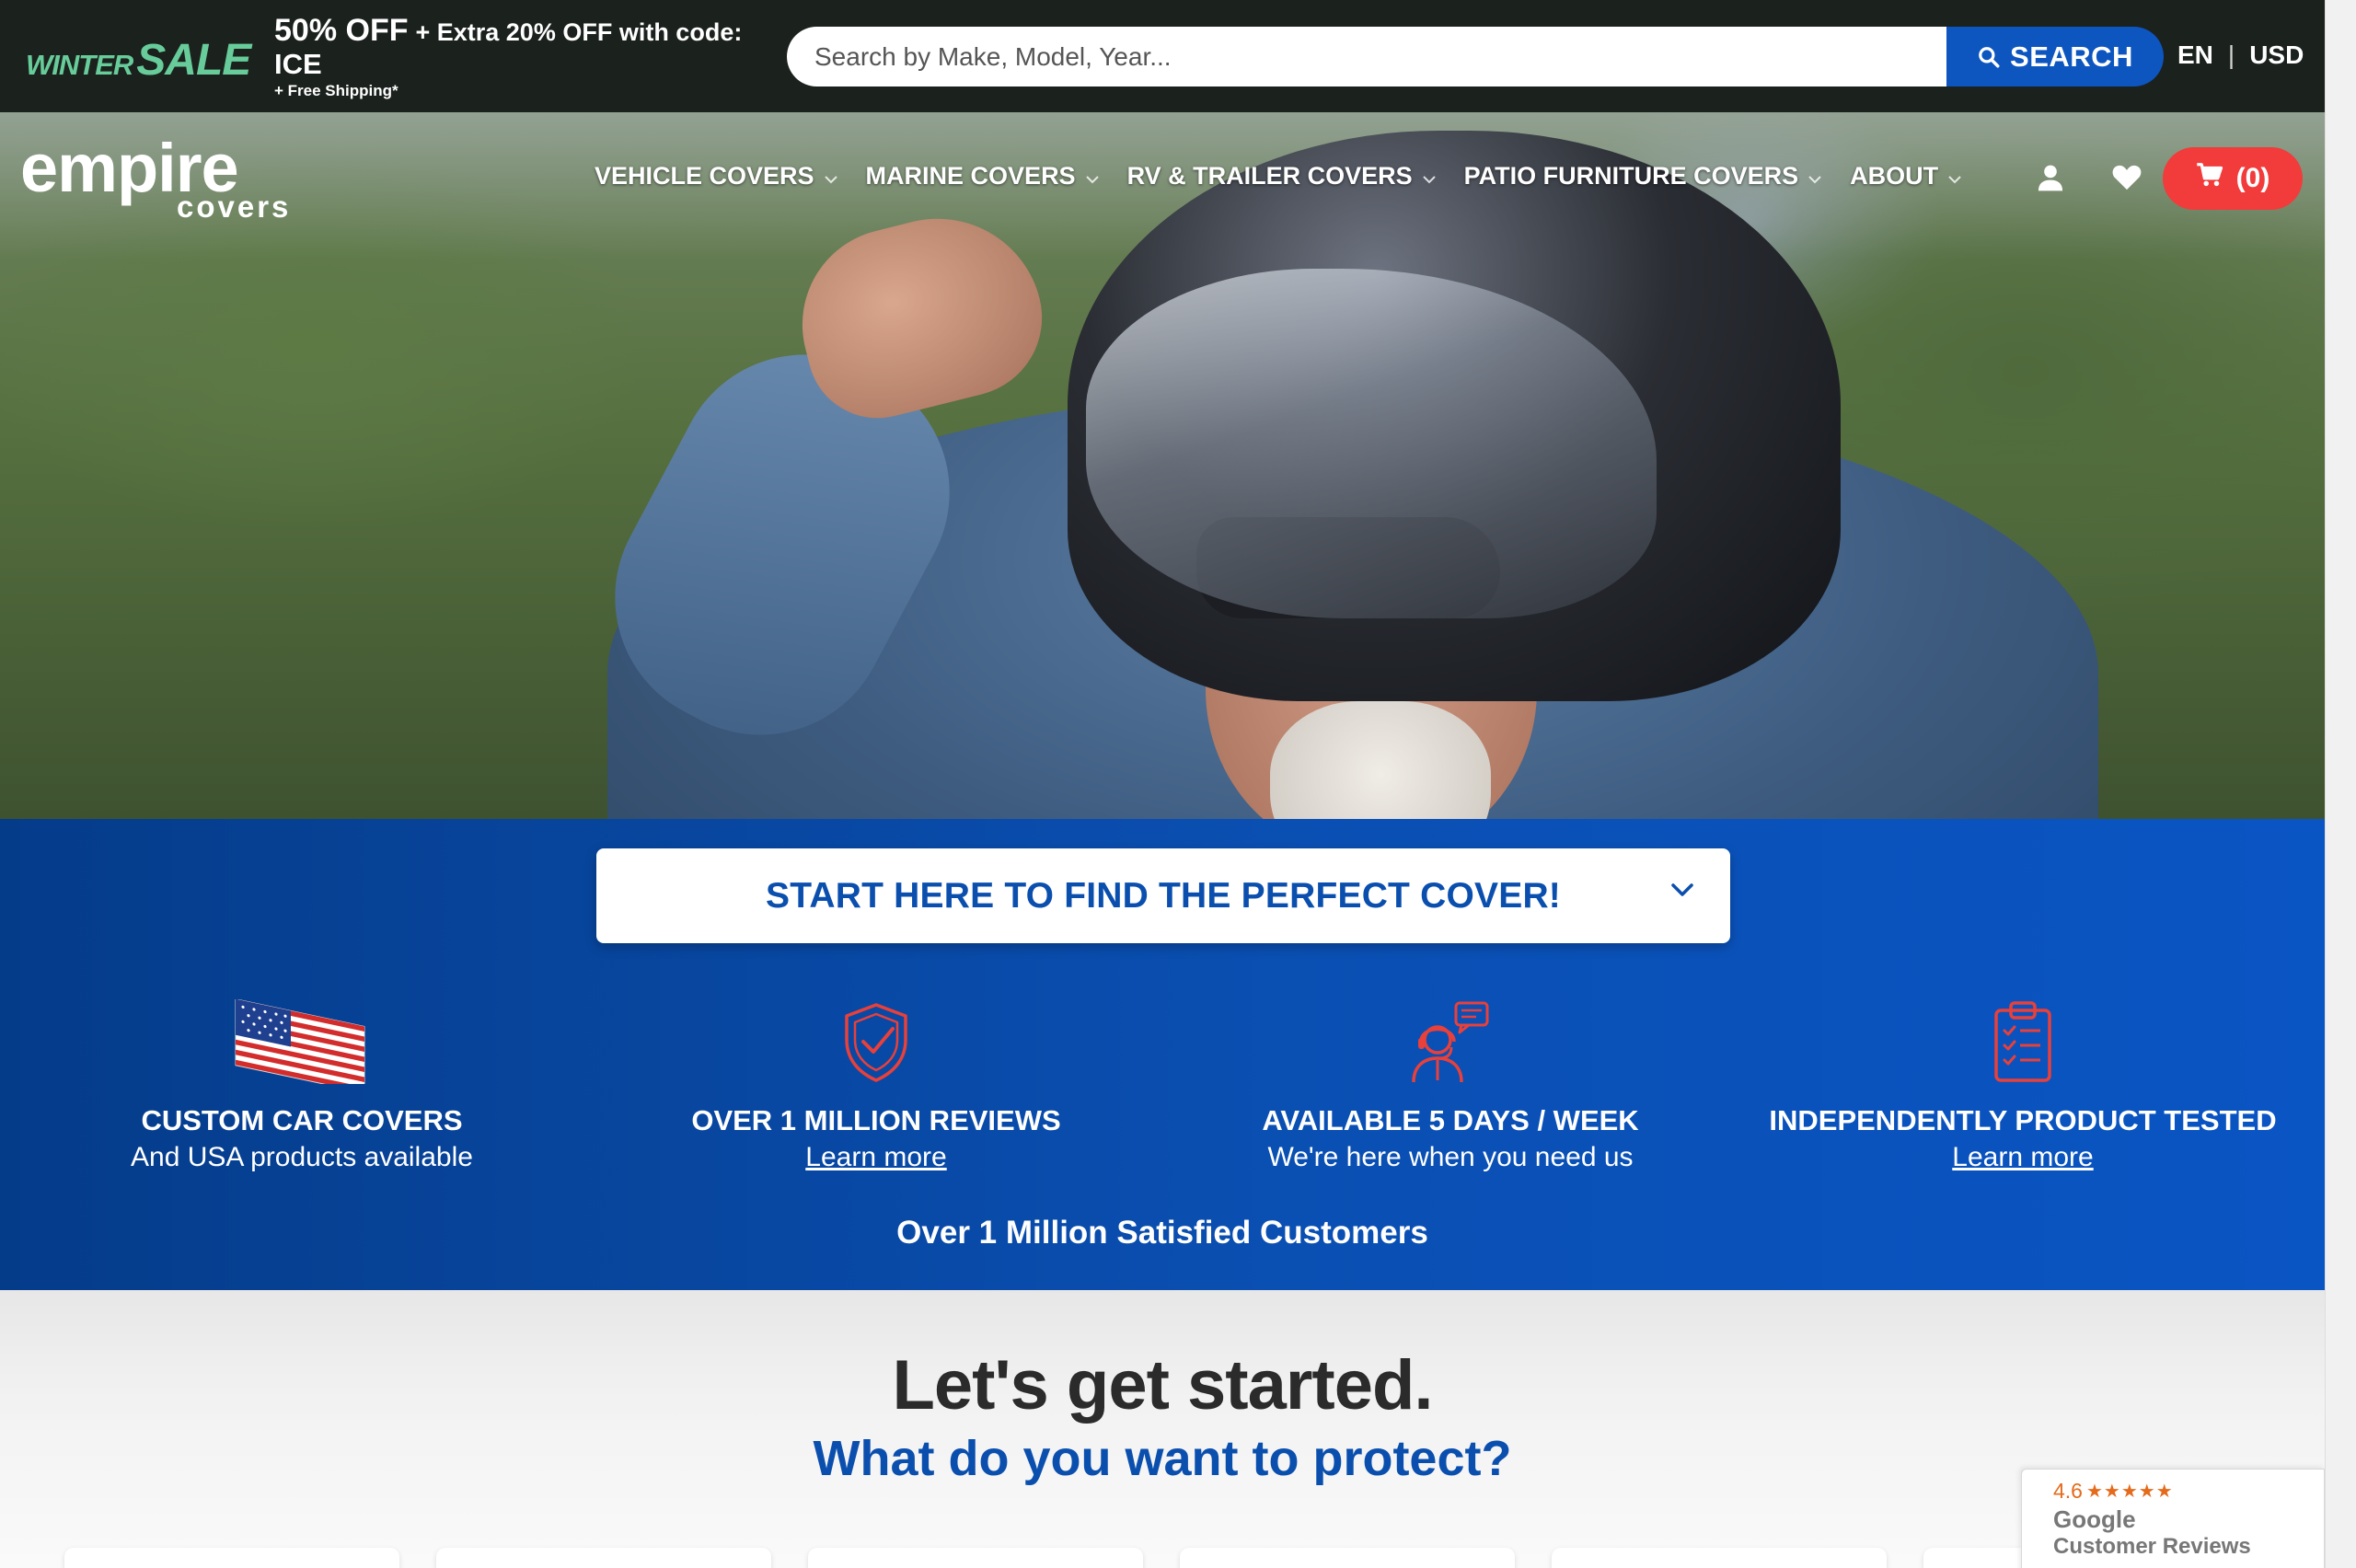 The image size is (2356, 1568). Describe the element at coordinates (2023, 1041) in the screenshot. I see `clipboard-check-icon` at that location.